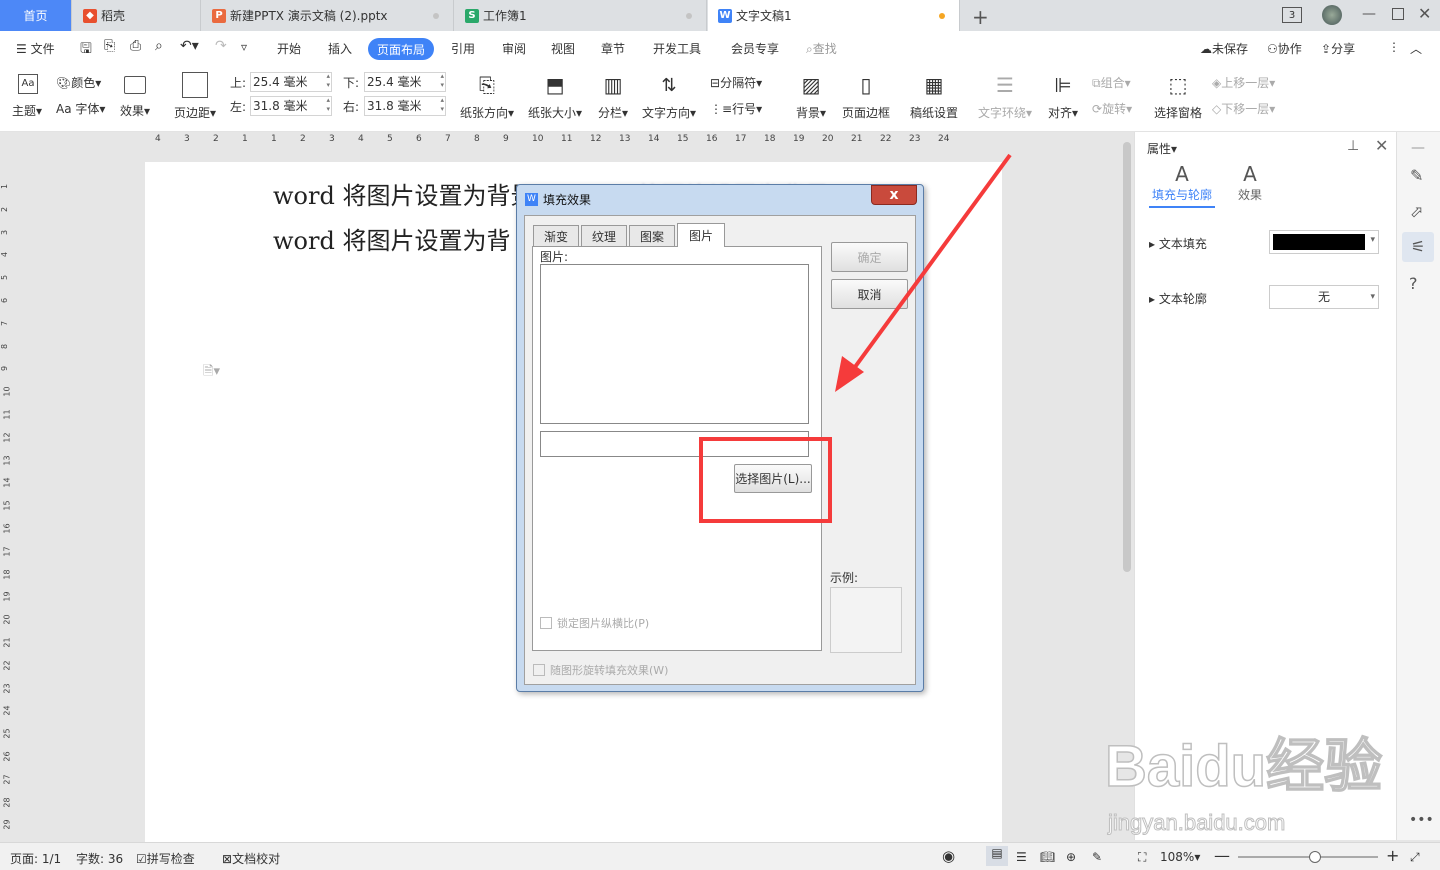  I want to click on selection-pane-button: ⬚ 选择窗格, so click(1178, 96).